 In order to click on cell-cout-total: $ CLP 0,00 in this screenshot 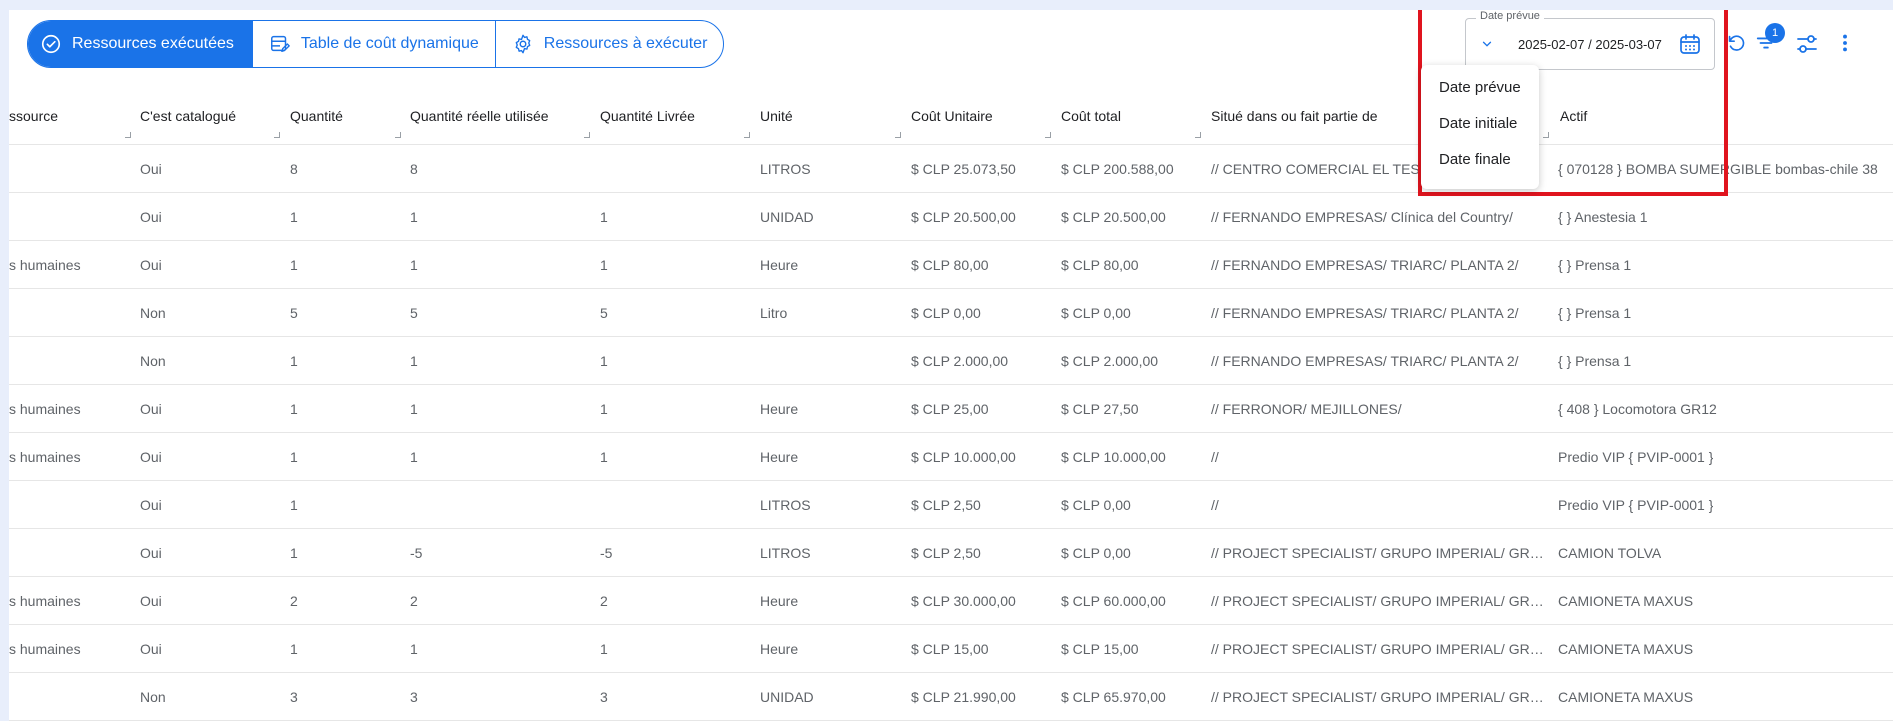, I will do `click(1096, 553)`.